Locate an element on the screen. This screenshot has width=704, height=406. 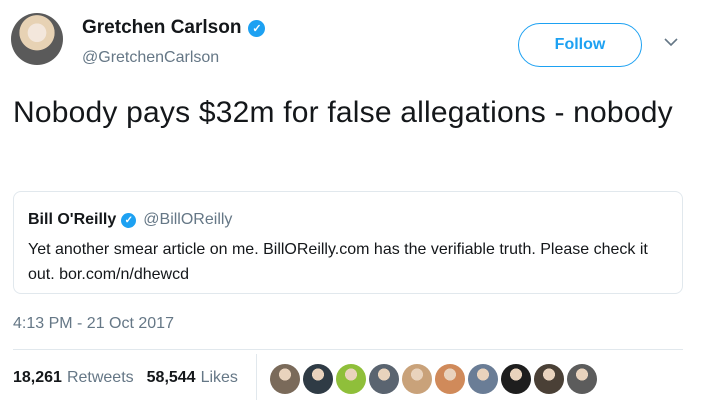
retweets-label: Retweets is located at coordinates (100, 377).